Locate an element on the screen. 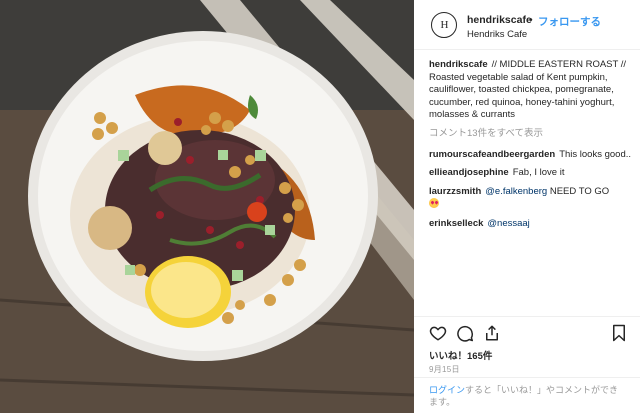  comment-text: NEED TO GO is located at coordinates (579, 191).